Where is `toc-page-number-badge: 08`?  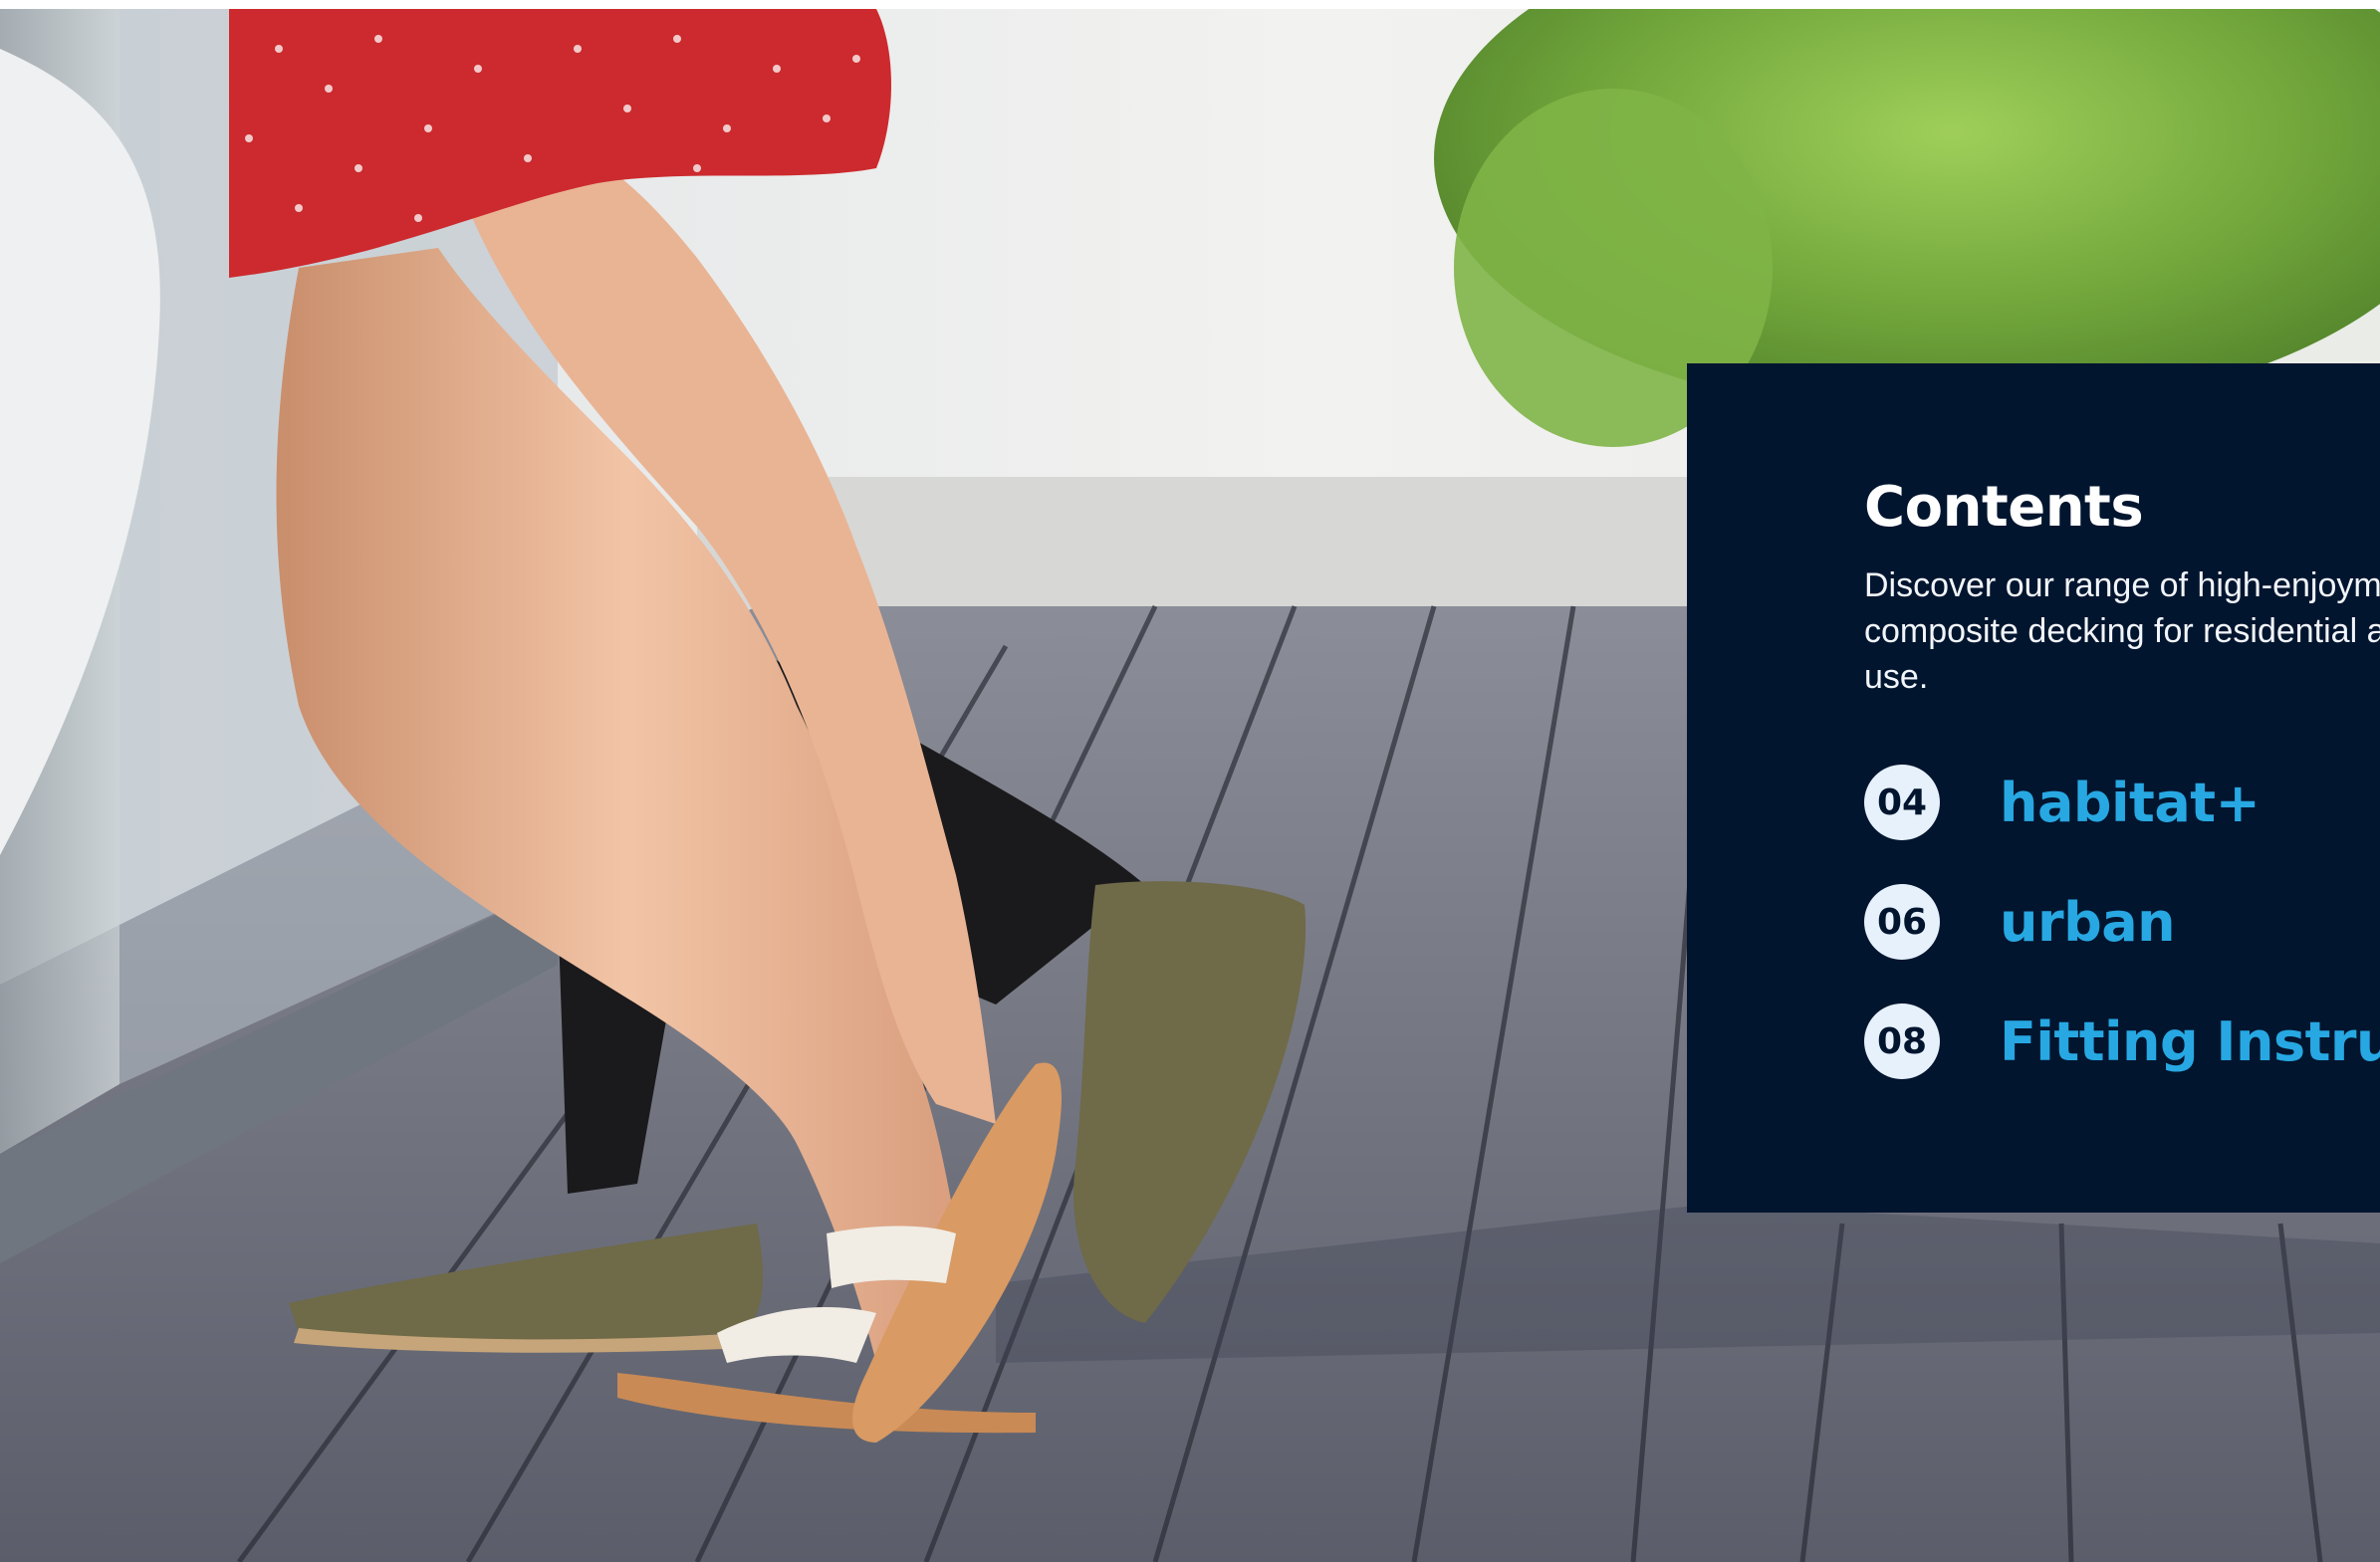
toc-page-number-badge: 08 is located at coordinates (1902, 1041).